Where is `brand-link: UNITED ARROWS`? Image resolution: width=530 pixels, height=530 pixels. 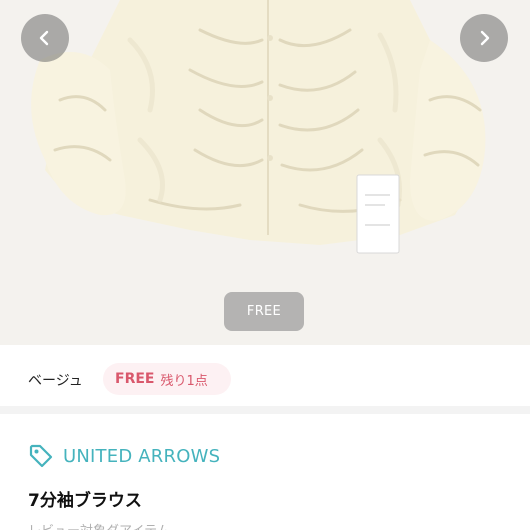
brand-link: UNITED ARROWS is located at coordinates (124, 456).